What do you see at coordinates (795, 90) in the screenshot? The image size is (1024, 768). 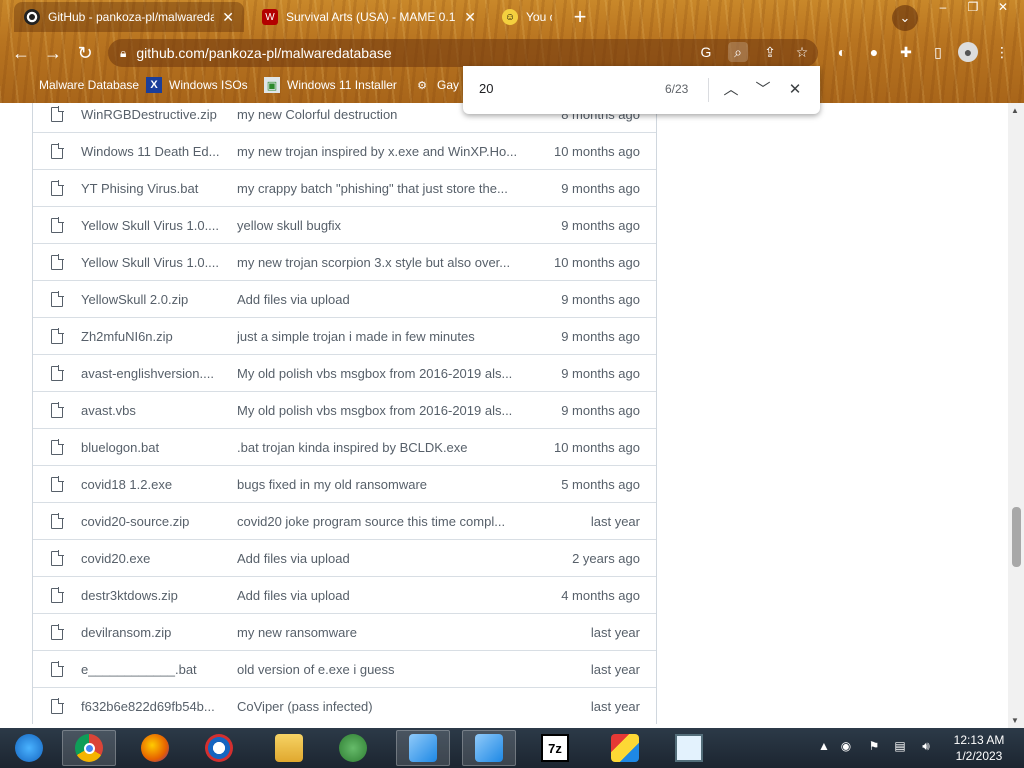 I see `find-close-button: ✕` at bounding box center [795, 90].